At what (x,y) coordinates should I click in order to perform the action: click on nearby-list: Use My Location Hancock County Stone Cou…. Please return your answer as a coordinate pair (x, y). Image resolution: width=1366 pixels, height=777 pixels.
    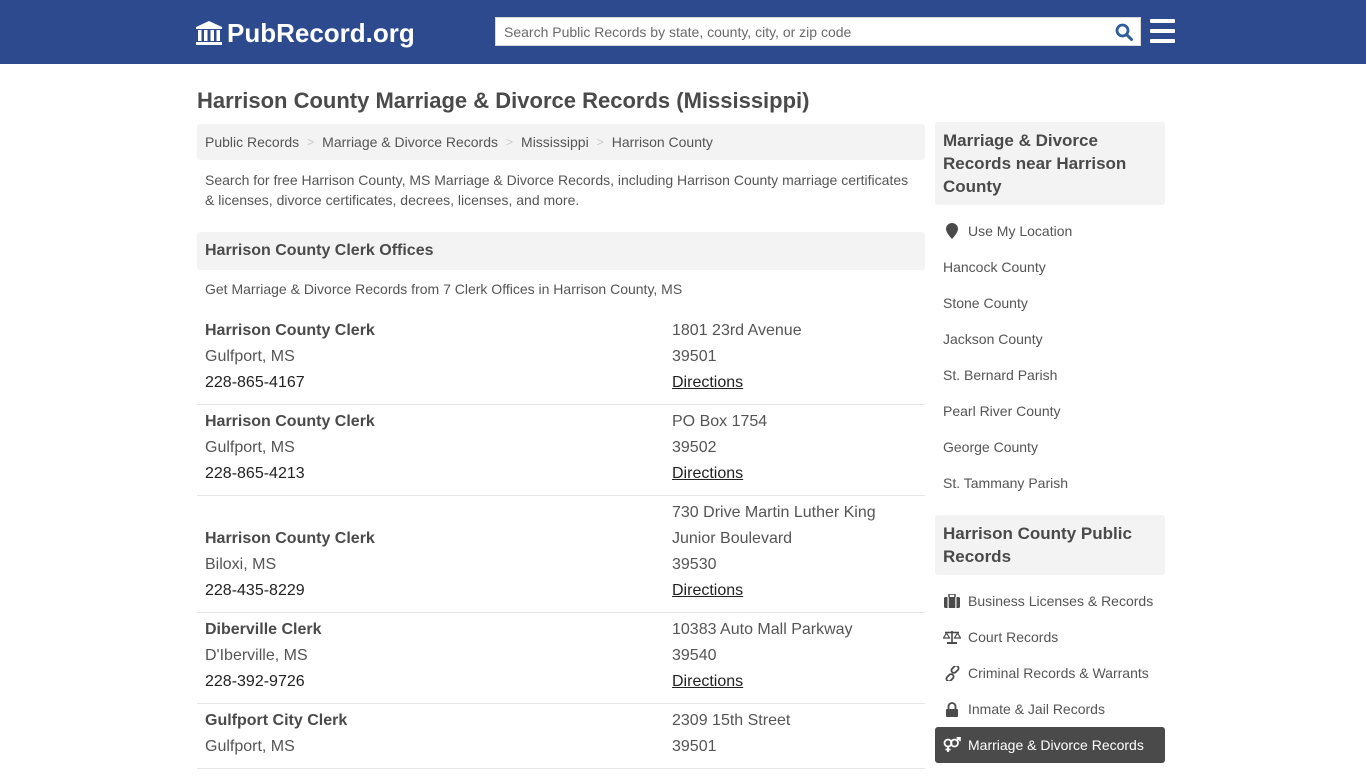
    Looking at the image, I should click on (1050, 360).